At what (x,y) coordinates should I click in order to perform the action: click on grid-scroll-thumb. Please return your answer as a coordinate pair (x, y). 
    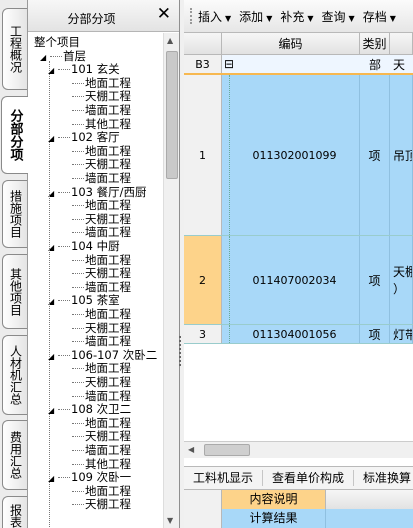
    Looking at the image, I should click on (227, 450).